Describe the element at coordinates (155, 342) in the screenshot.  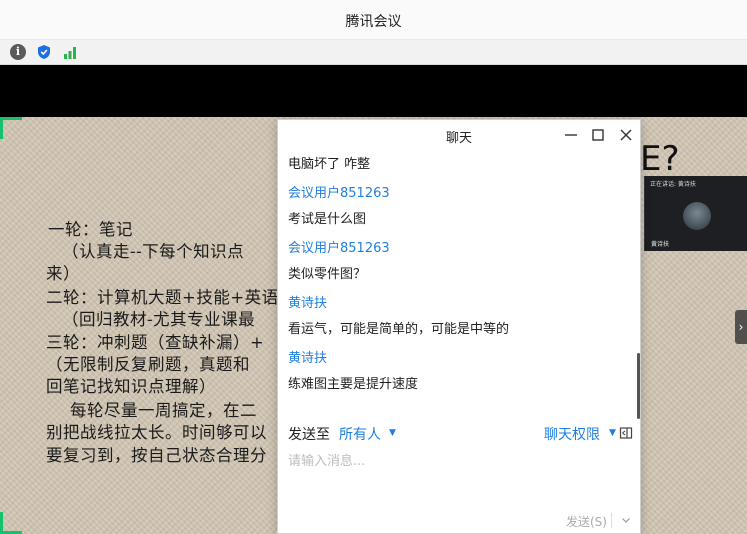
I see `slide-line: 三轮：冲刺题（查缺补漏）+` at that location.